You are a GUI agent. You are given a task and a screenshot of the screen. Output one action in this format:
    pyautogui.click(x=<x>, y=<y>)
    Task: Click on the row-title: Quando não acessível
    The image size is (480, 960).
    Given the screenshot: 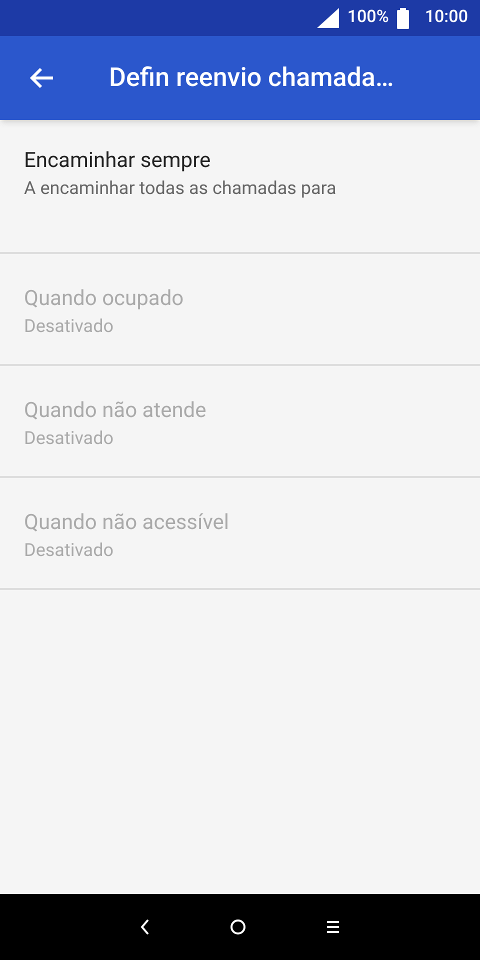 What is the action you would take?
    pyautogui.click(x=127, y=523)
    